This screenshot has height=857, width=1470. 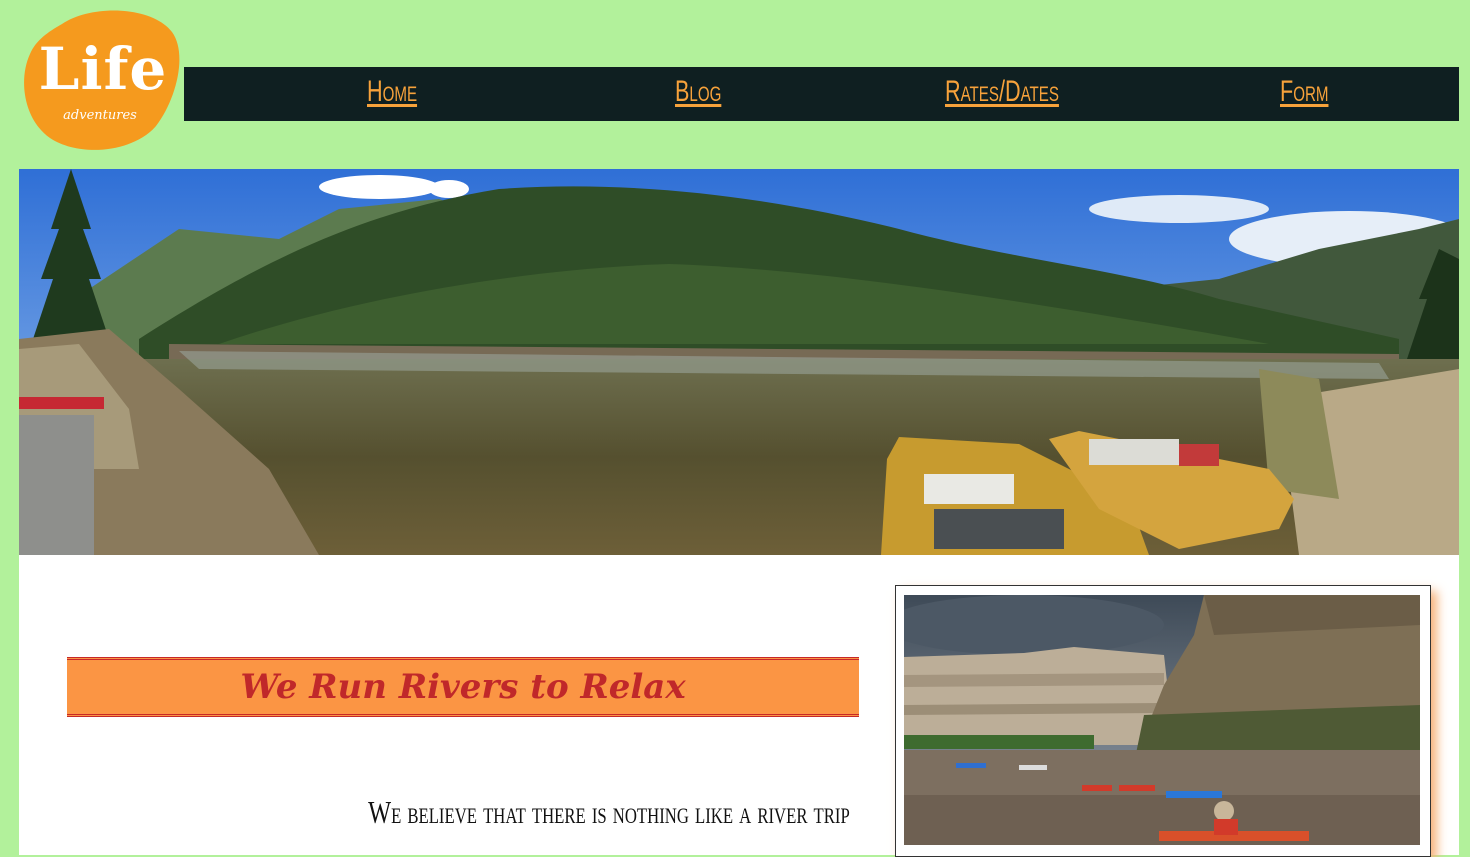 I want to click on page-heading: We Run Rivers to Relax, so click(x=463, y=687).